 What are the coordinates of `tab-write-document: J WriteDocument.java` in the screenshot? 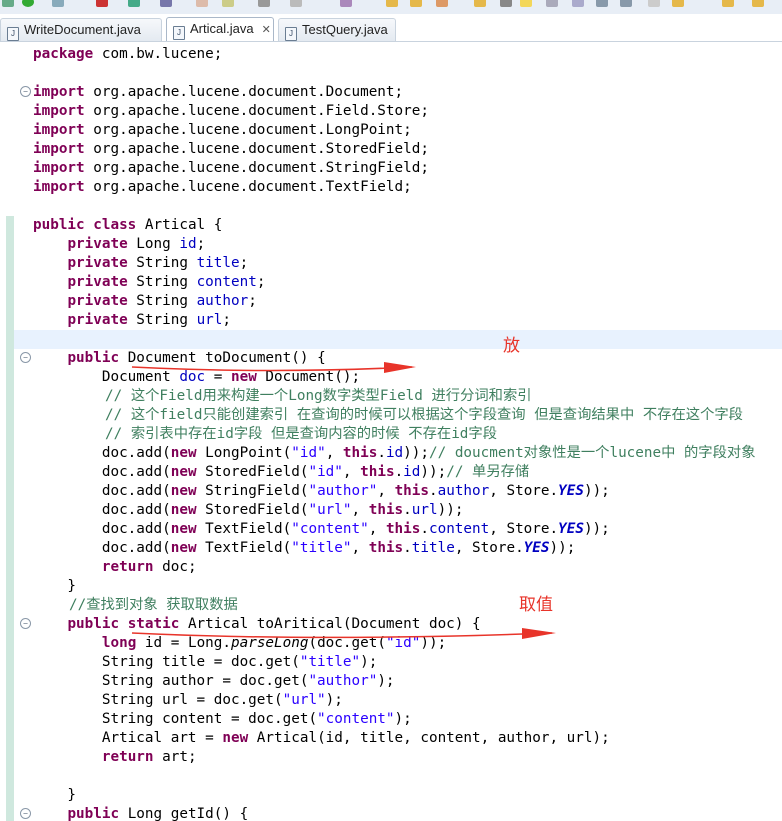 It's located at (81, 29).